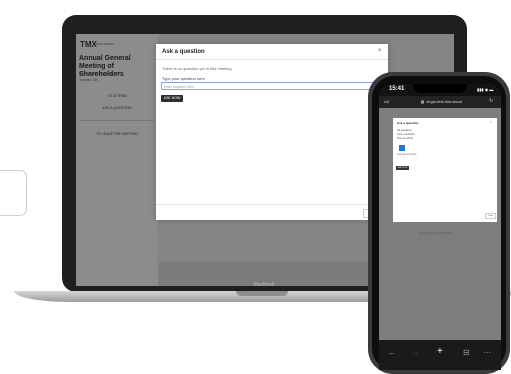 The height and width of the screenshot is (374, 511). What do you see at coordinates (183, 52) in the screenshot?
I see `modal-title: Ask a question` at bounding box center [183, 52].